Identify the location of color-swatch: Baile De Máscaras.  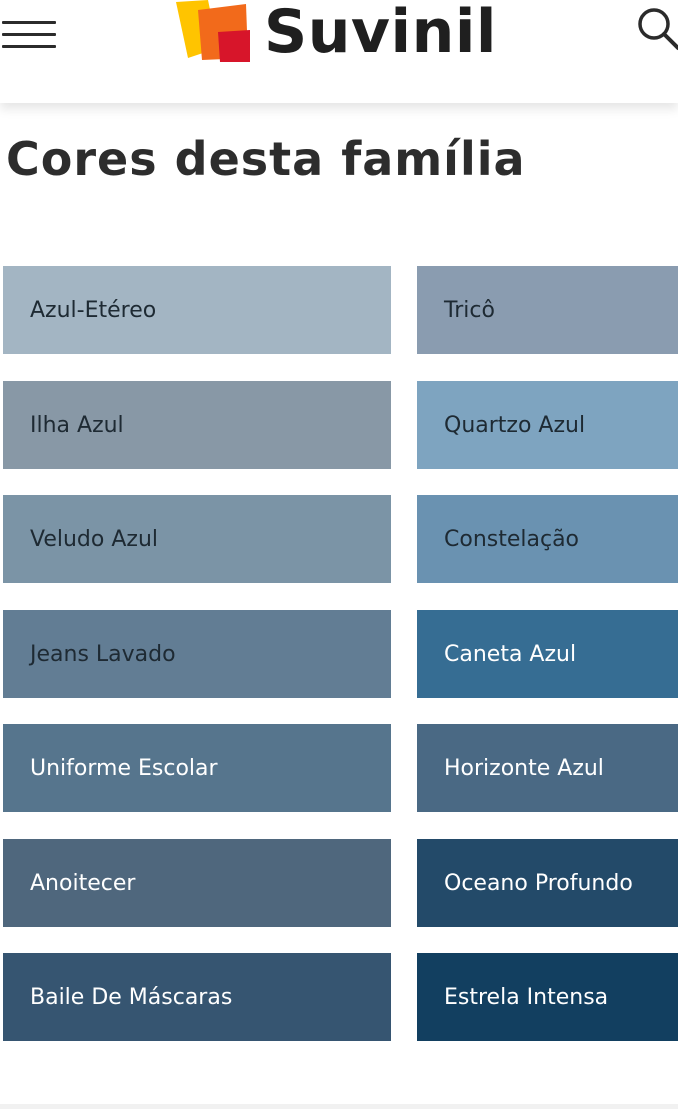
(197, 997).